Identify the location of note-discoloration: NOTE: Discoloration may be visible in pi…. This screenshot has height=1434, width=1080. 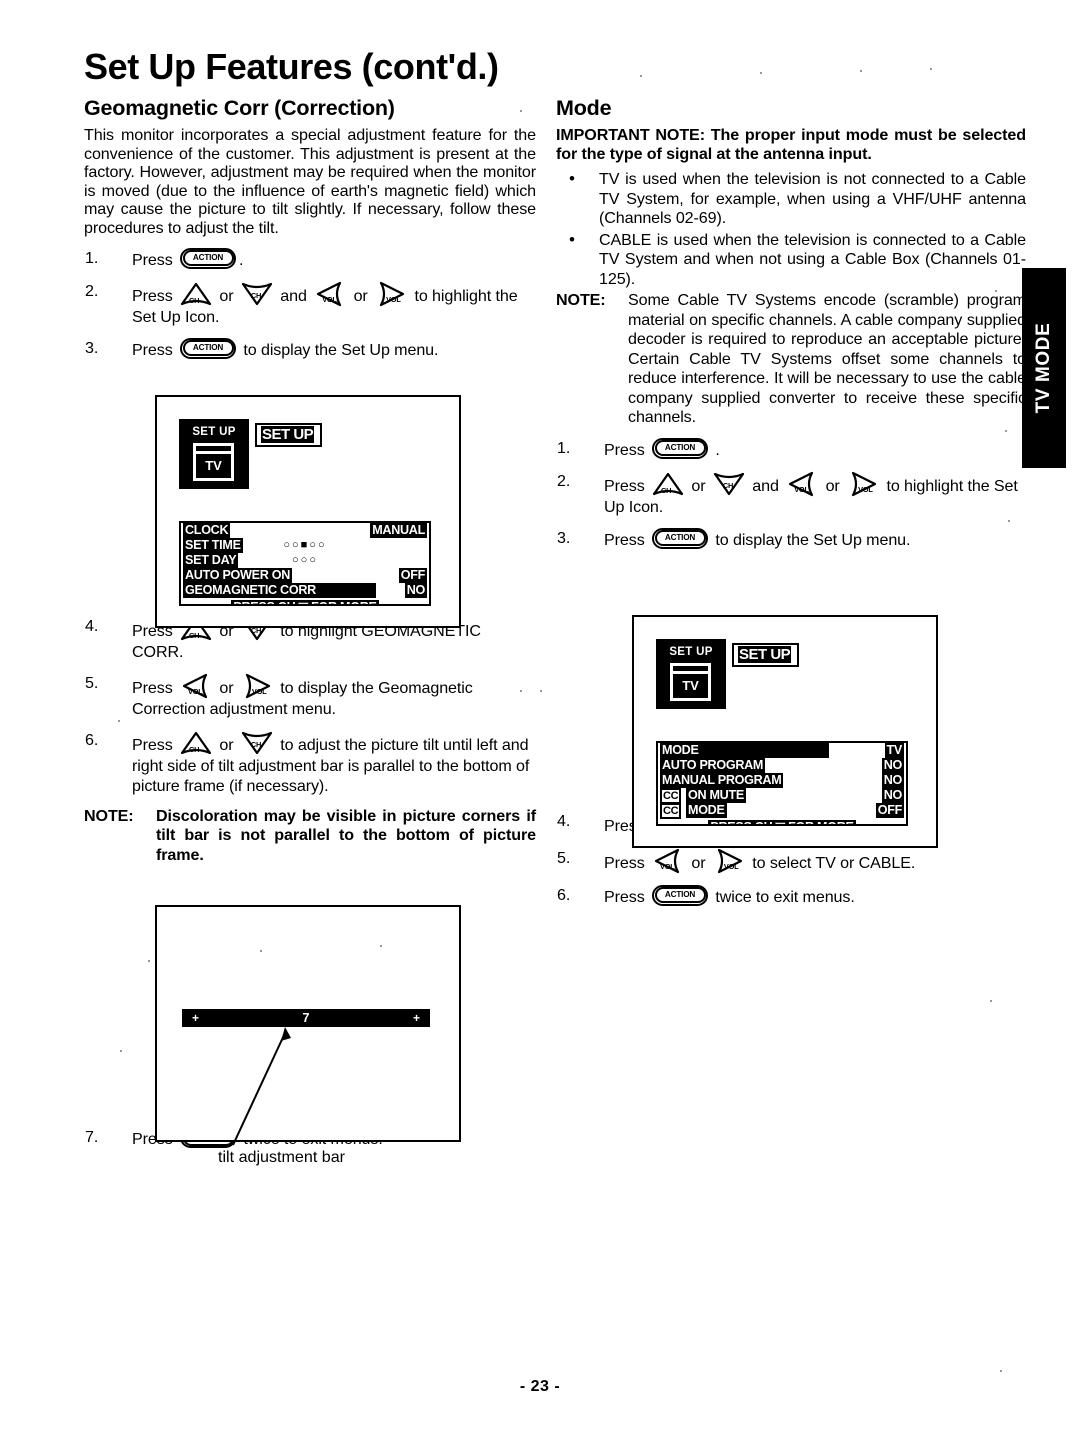
(310, 836).